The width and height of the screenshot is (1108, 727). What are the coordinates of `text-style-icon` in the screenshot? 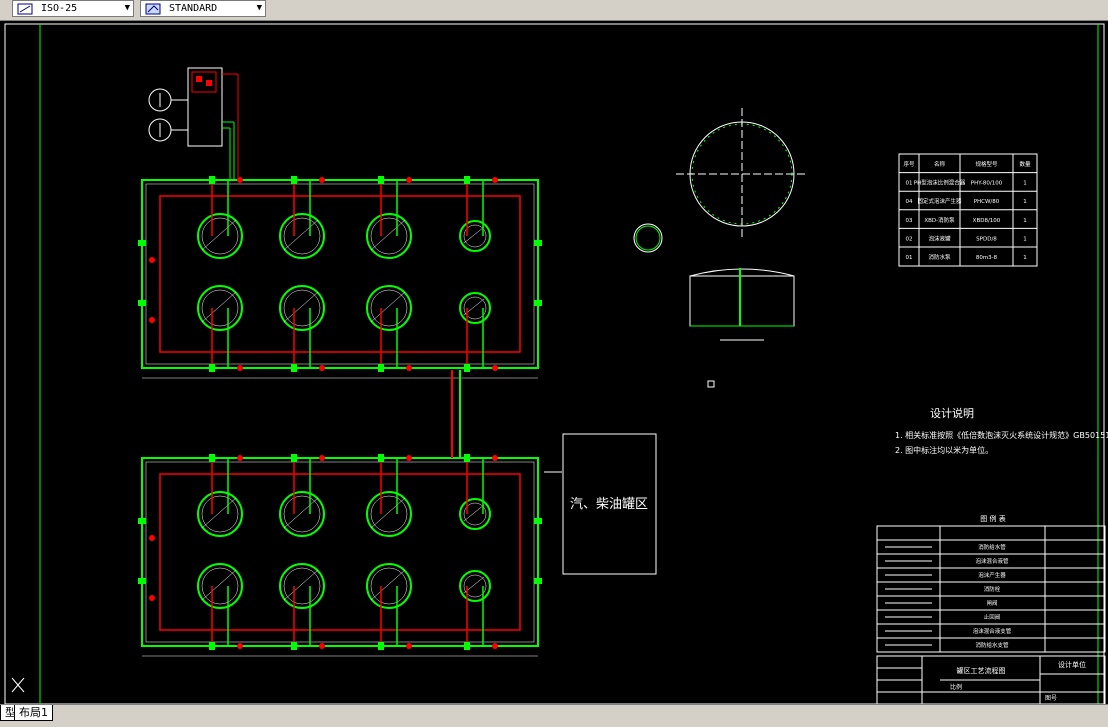 It's located at (153, 9).